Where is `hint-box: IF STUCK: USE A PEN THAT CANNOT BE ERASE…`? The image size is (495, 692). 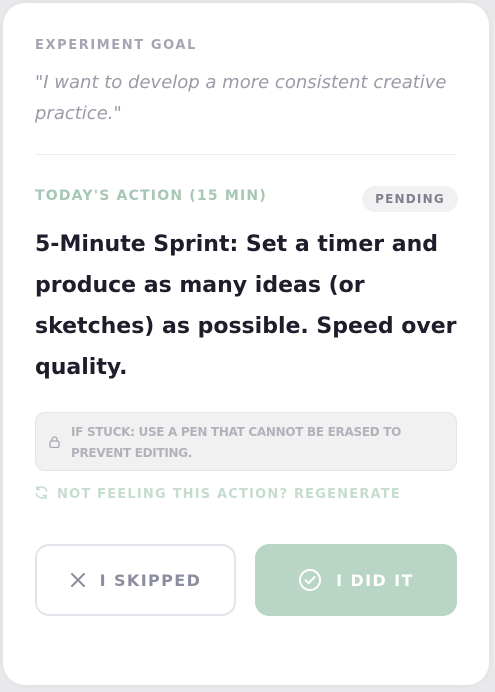 hint-box: IF STUCK: USE A PEN THAT CANNOT BE ERASE… is located at coordinates (246, 441).